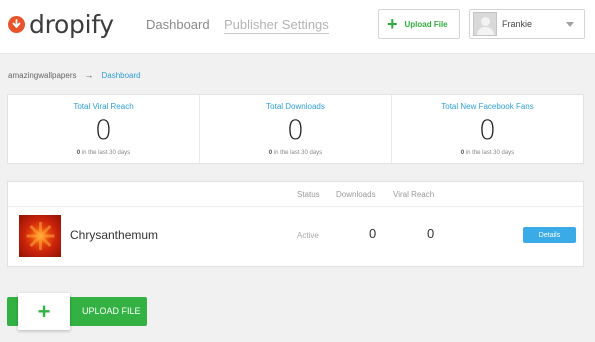  I want to click on breadcrumb-current: Dashboard, so click(120, 75).